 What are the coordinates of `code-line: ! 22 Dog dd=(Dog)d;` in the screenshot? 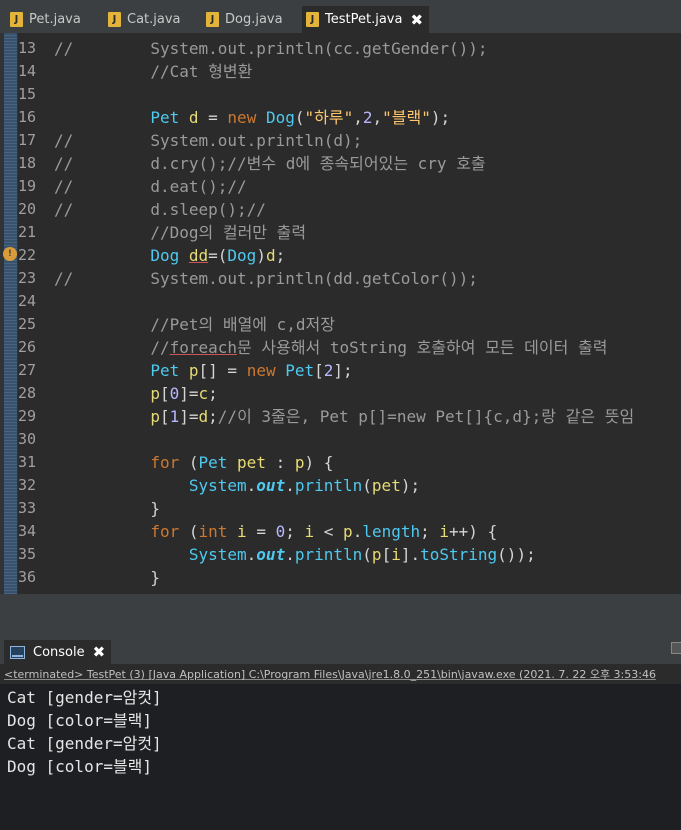 It's located at (340, 255).